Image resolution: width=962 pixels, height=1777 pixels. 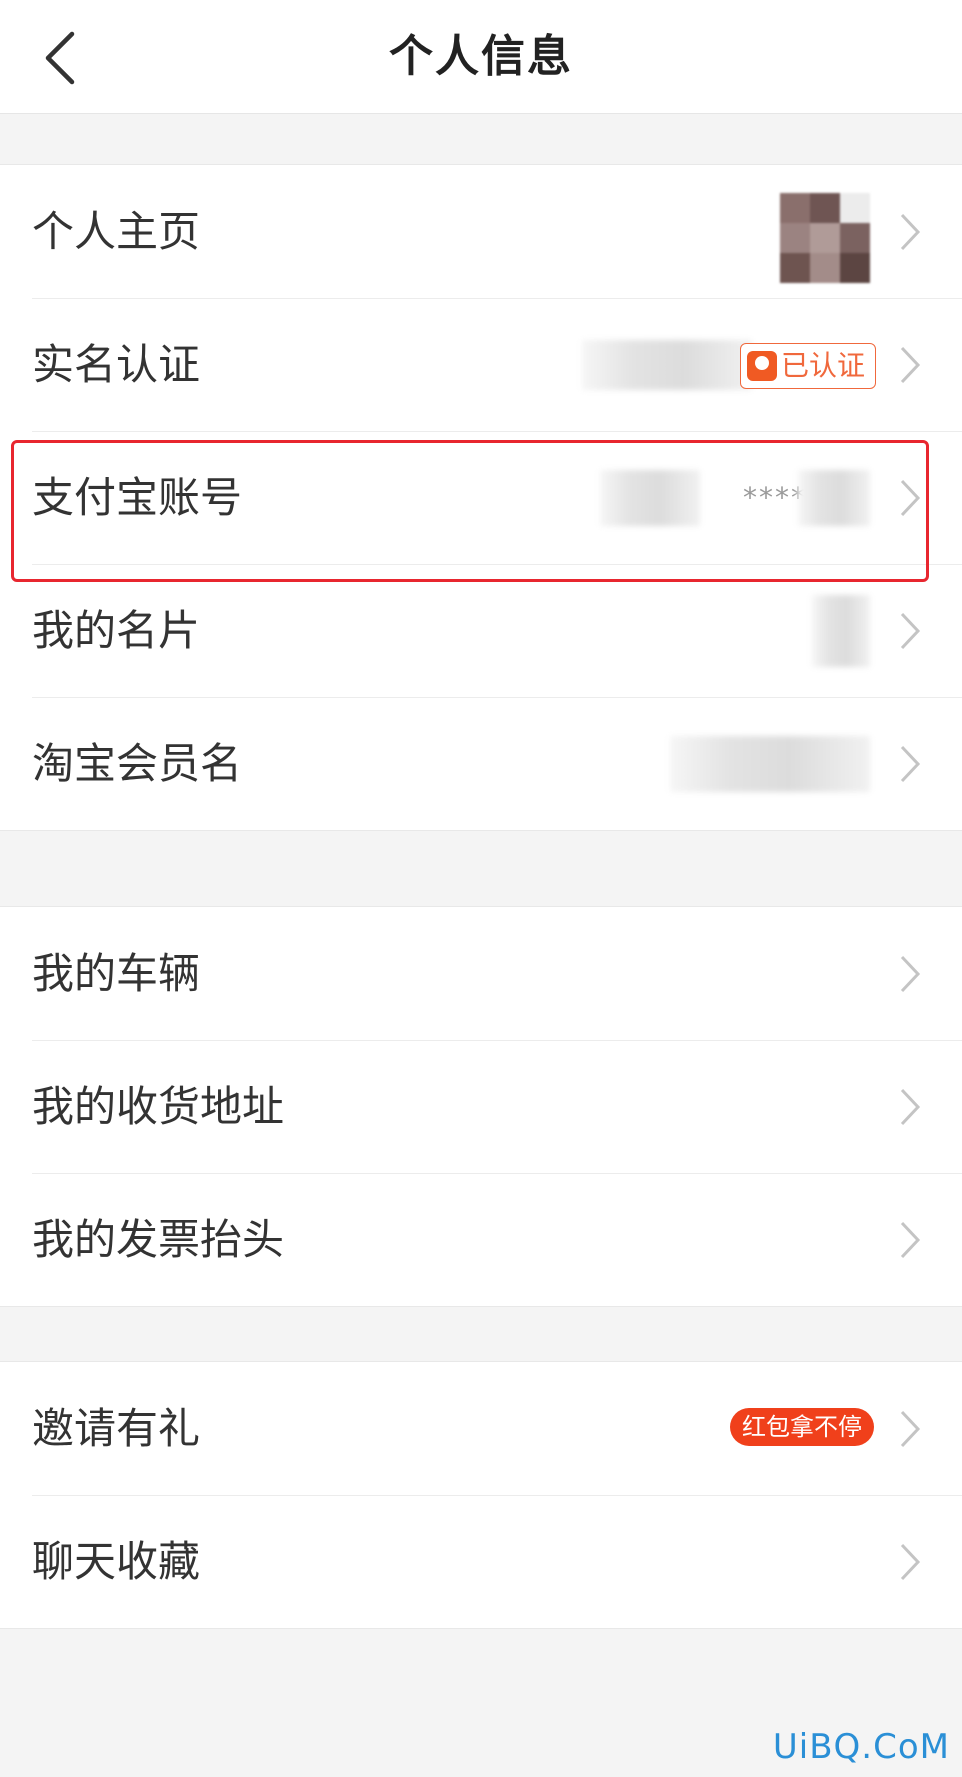 I want to click on page-title: 个人信息, so click(x=481, y=56).